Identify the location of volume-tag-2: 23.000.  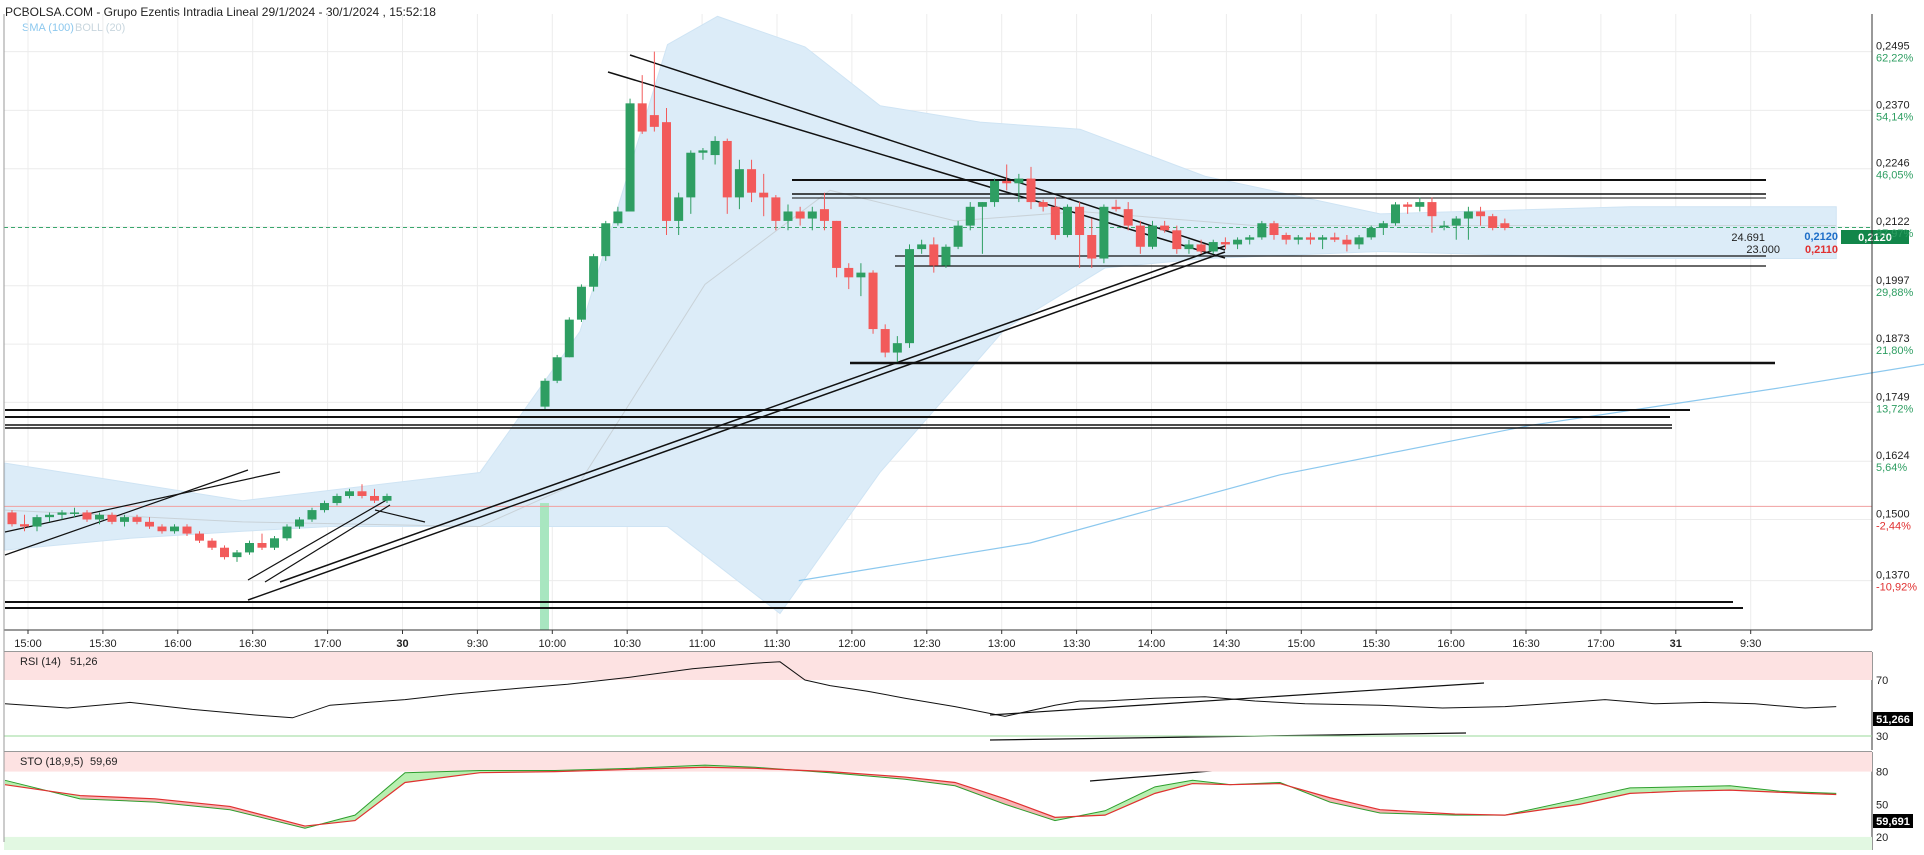
(1763, 250).